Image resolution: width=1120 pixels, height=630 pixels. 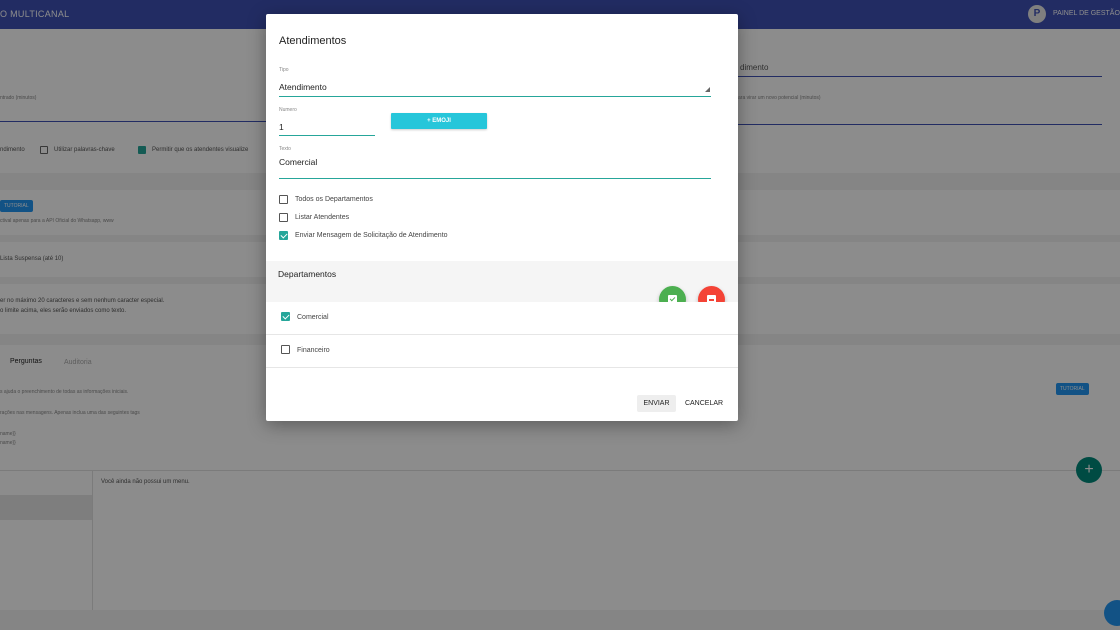 I want to click on numero-underline, so click(x=327, y=135).